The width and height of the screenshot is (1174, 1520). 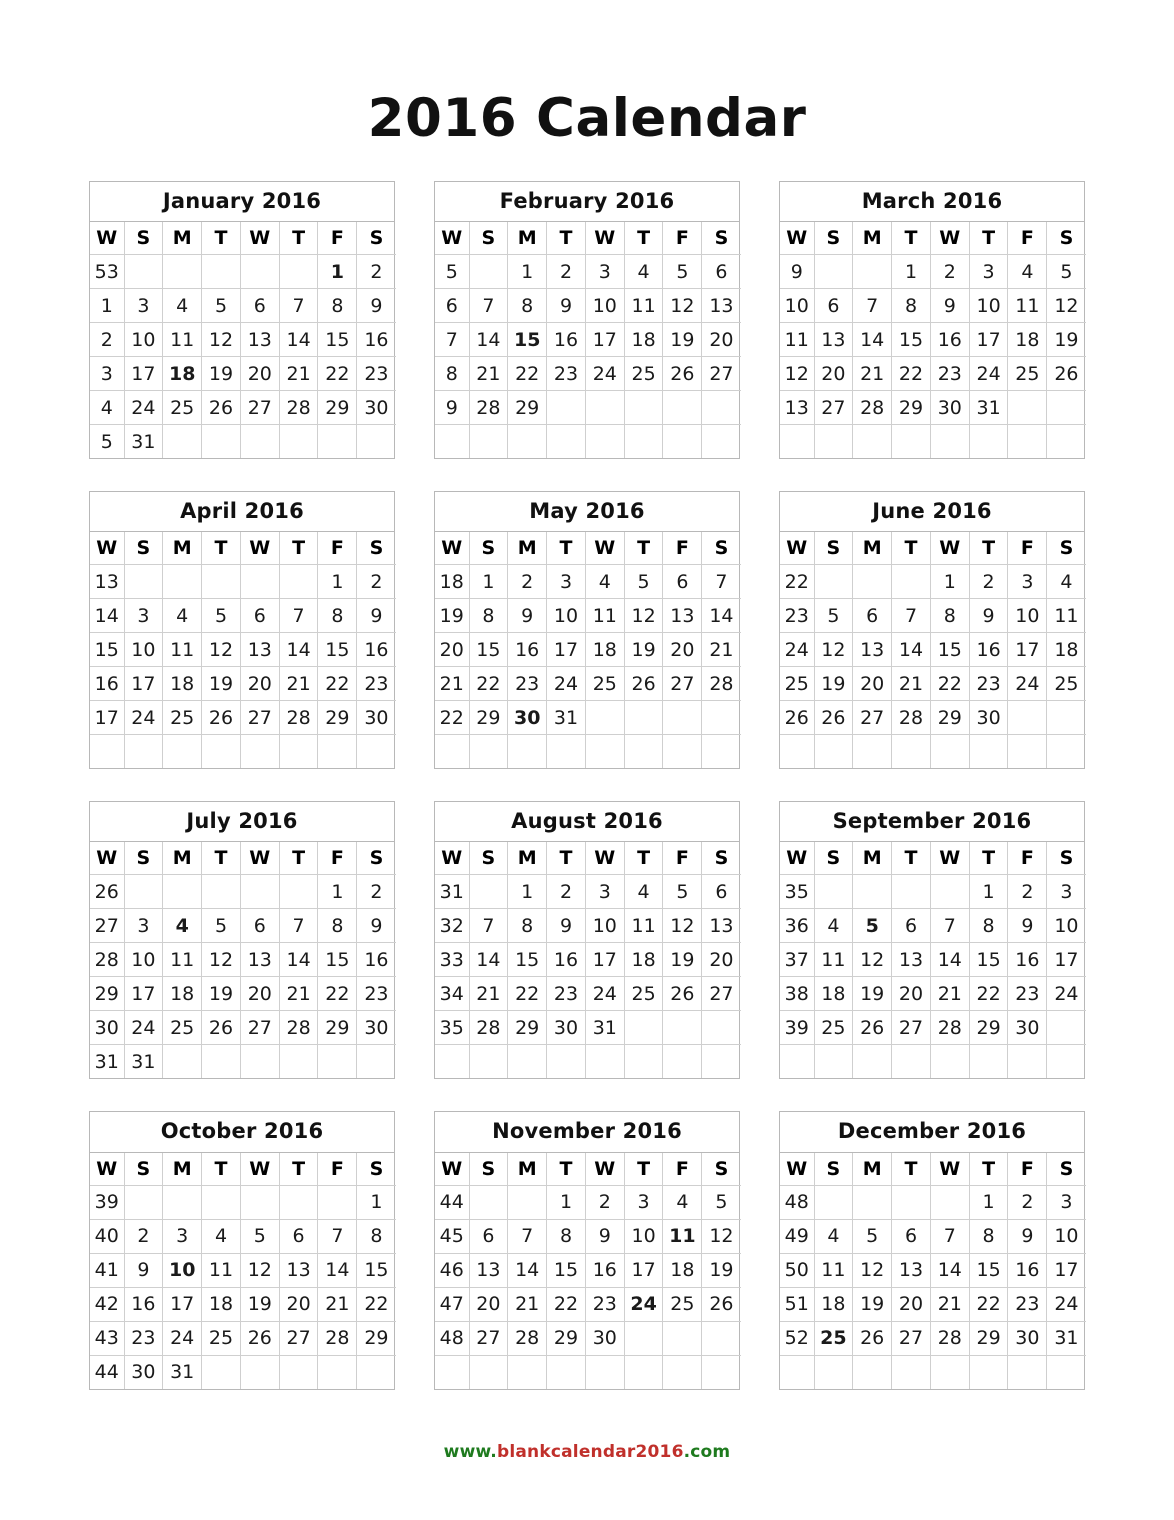 What do you see at coordinates (872, 1236) in the screenshot?
I see `day-cell: 5` at bounding box center [872, 1236].